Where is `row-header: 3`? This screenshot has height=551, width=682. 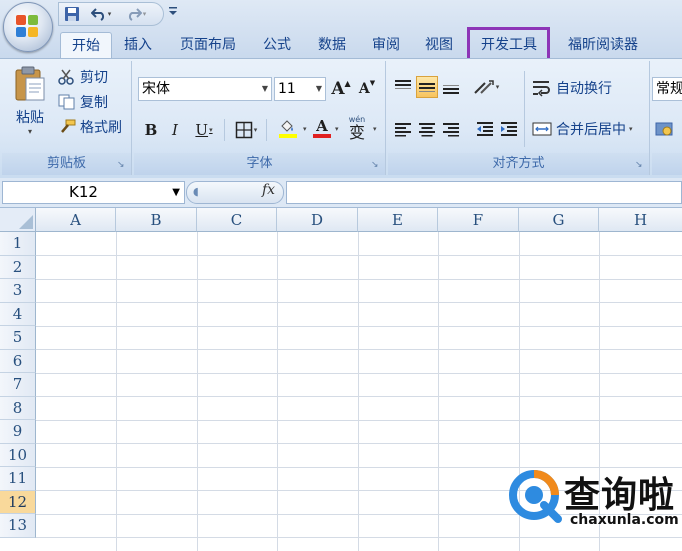
row-header: 3 is located at coordinates (18, 291).